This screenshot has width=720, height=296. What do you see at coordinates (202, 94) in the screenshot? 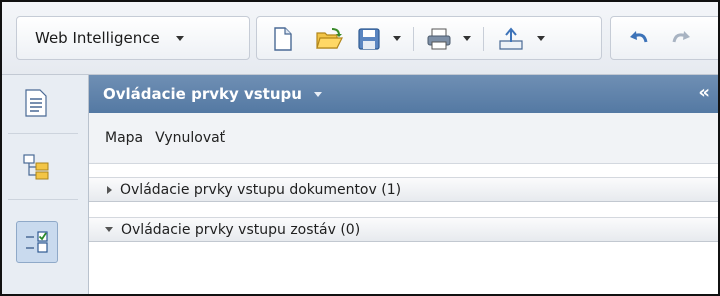
I see `panel-title: Ovládacie prvky vstupu` at bounding box center [202, 94].